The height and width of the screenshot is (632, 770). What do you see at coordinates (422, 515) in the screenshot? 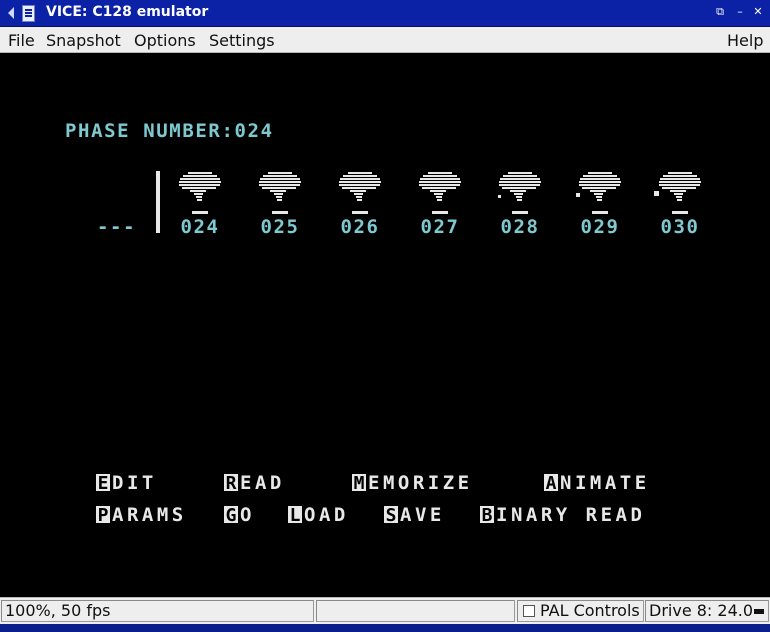
I see `command-label: AVE` at bounding box center [422, 515].